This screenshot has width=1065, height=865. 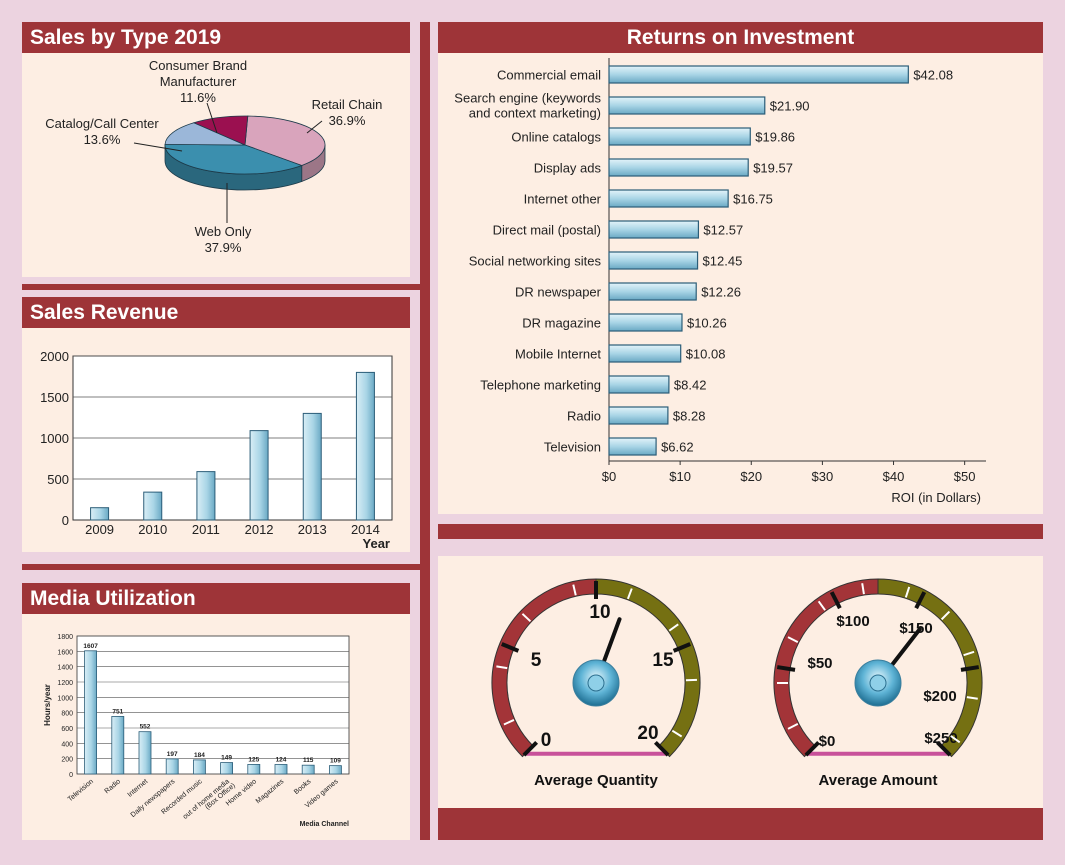 What do you see at coordinates (226, 758) in the screenshot?
I see `media-value-5: 149` at bounding box center [226, 758].